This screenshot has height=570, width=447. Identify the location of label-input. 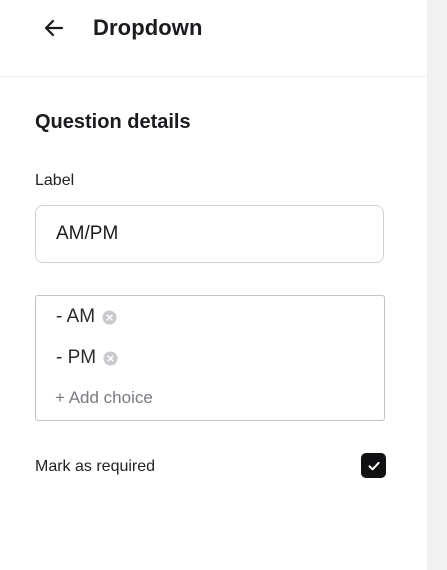
(209, 234).